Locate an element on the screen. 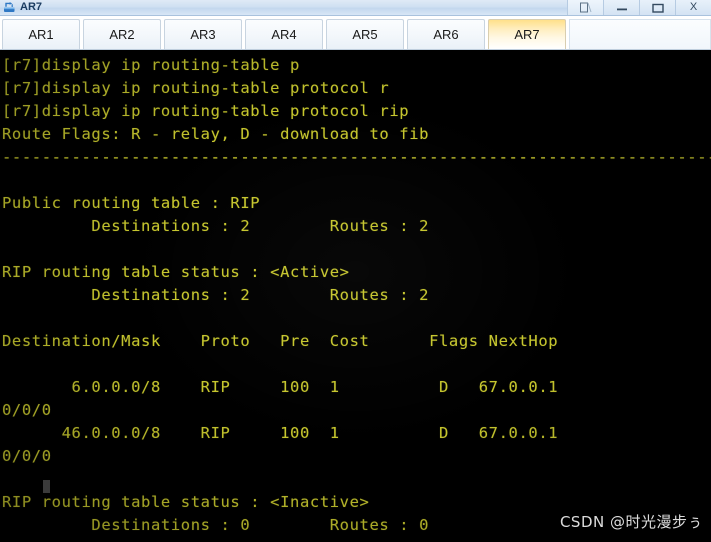 This screenshot has height=542, width=711. tab-label: AR7 is located at coordinates (527, 34).